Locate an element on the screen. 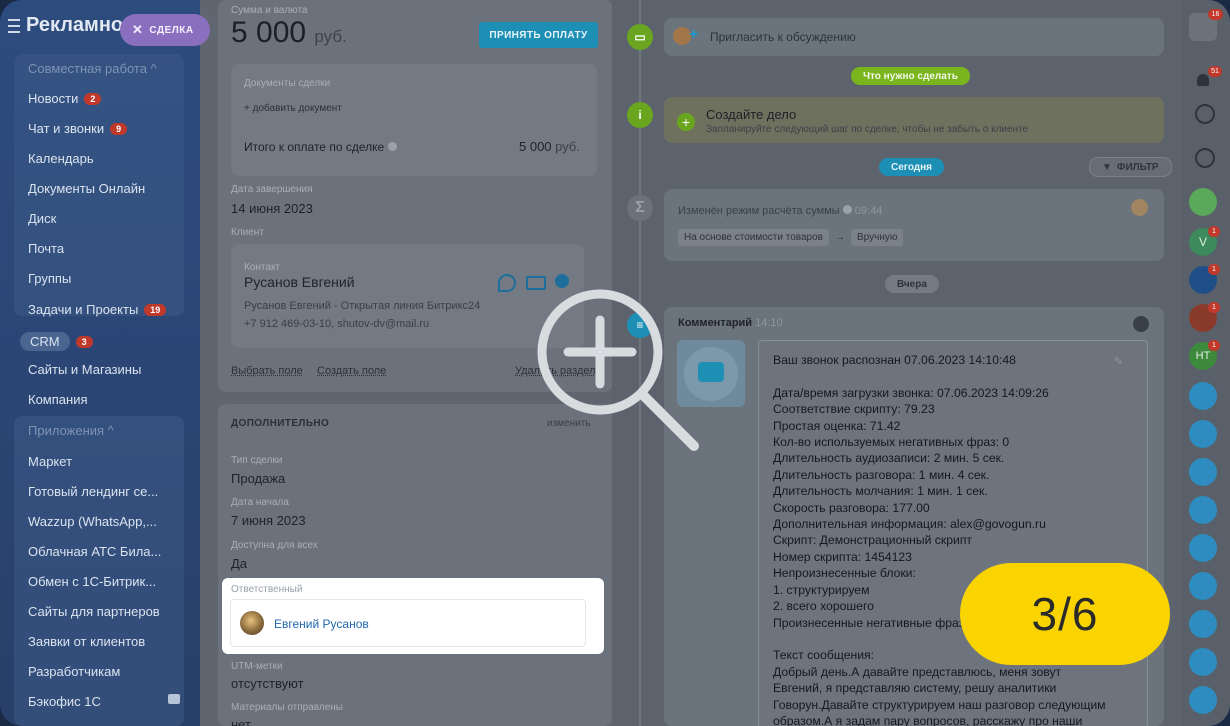 The width and height of the screenshot is (1230, 726). deal-close-pill: ✕ СДЕЛКА is located at coordinates (165, 30).